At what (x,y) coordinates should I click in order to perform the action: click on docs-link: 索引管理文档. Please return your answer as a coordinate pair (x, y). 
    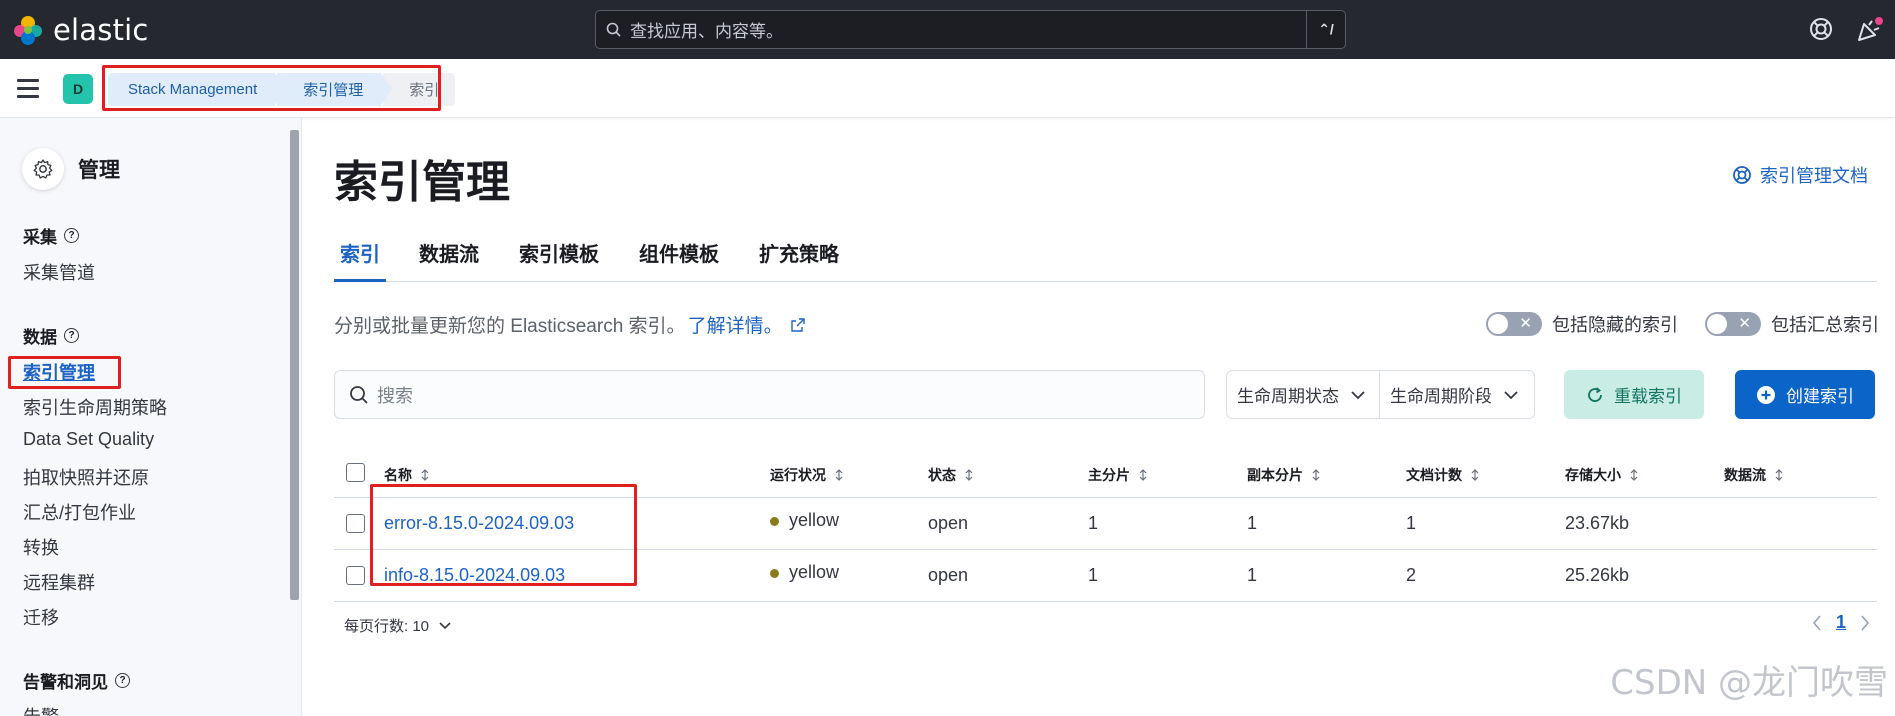
    Looking at the image, I should click on (1800, 175).